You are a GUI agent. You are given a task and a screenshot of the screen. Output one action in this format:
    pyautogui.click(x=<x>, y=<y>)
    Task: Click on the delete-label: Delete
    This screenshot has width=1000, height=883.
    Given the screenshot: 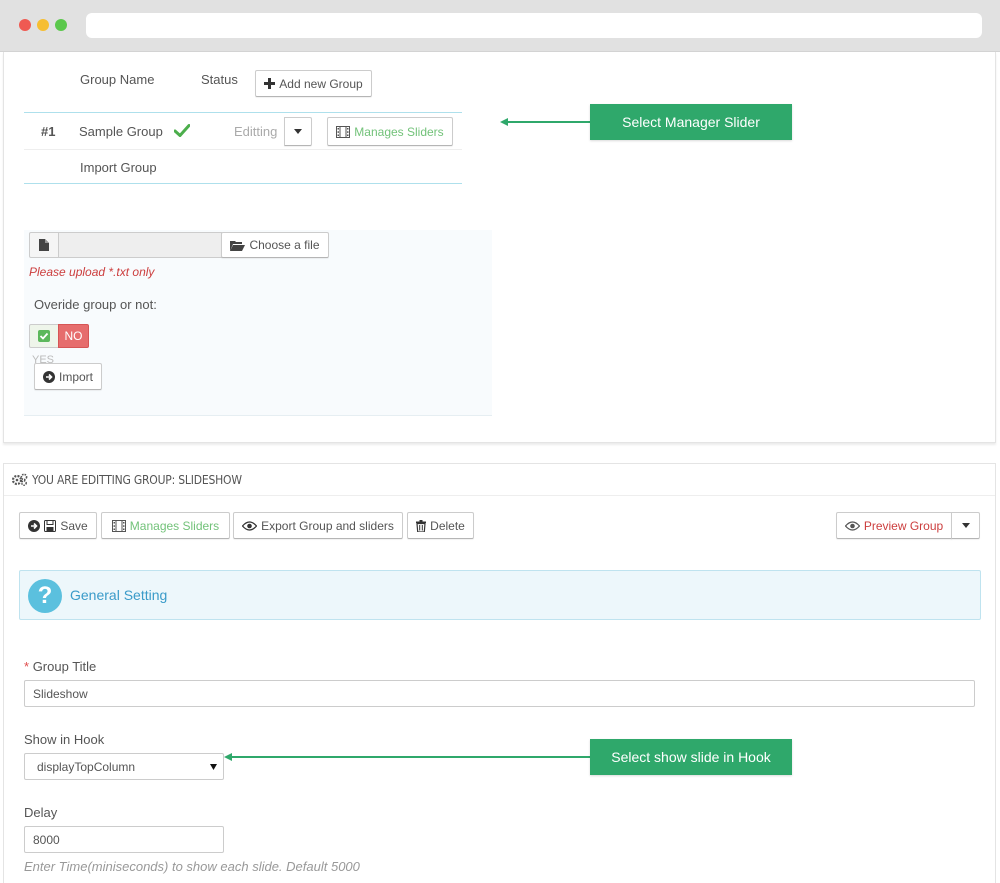 What is the action you would take?
    pyautogui.click(x=447, y=525)
    